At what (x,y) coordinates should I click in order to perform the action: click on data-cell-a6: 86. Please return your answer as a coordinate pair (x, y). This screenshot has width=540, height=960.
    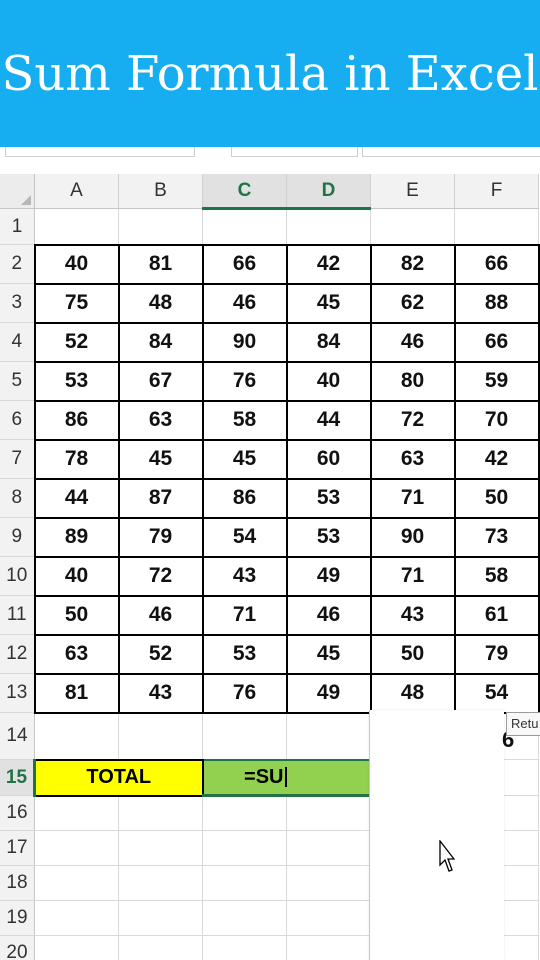
    Looking at the image, I should click on (76, 420).